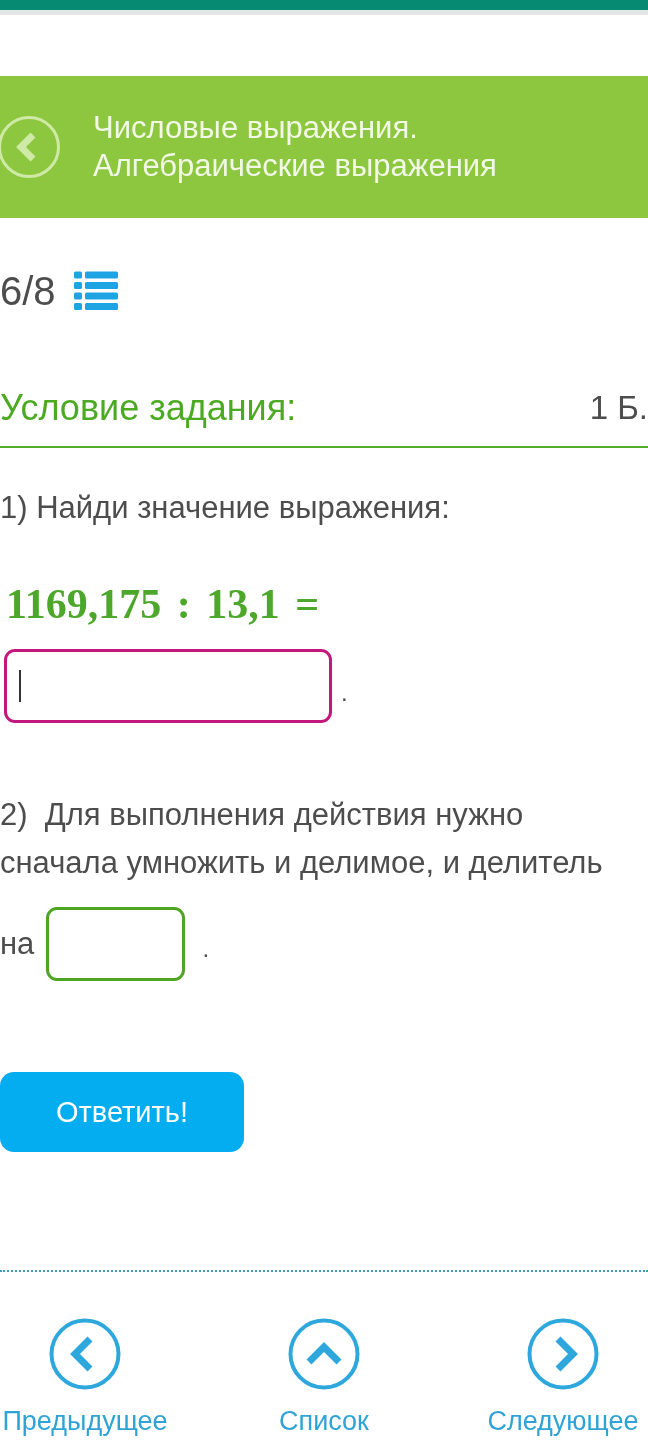  Describe the element at coordinates (324, 1354) in the screenshot. I see `chevron-up-icon` at that location.